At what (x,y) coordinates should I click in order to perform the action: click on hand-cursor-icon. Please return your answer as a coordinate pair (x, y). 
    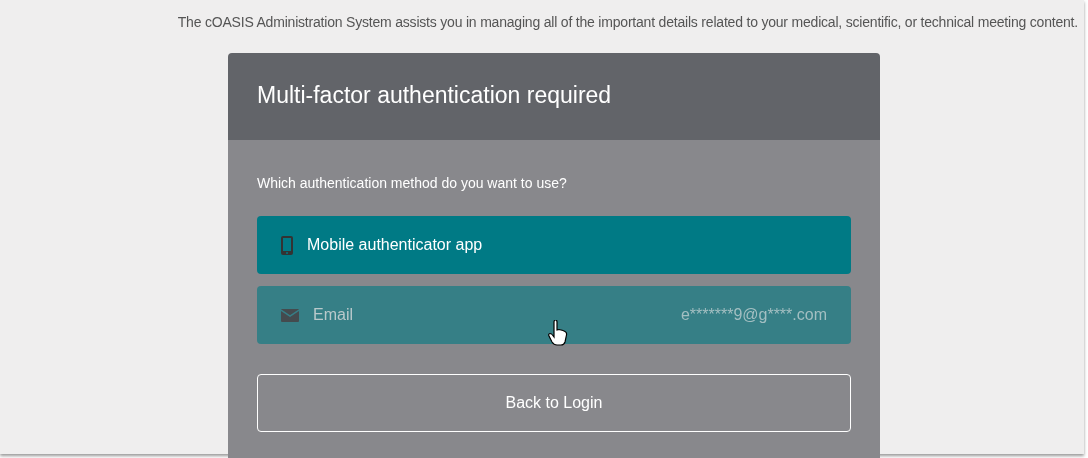
    Looking at the image, I should click on (558, 333).